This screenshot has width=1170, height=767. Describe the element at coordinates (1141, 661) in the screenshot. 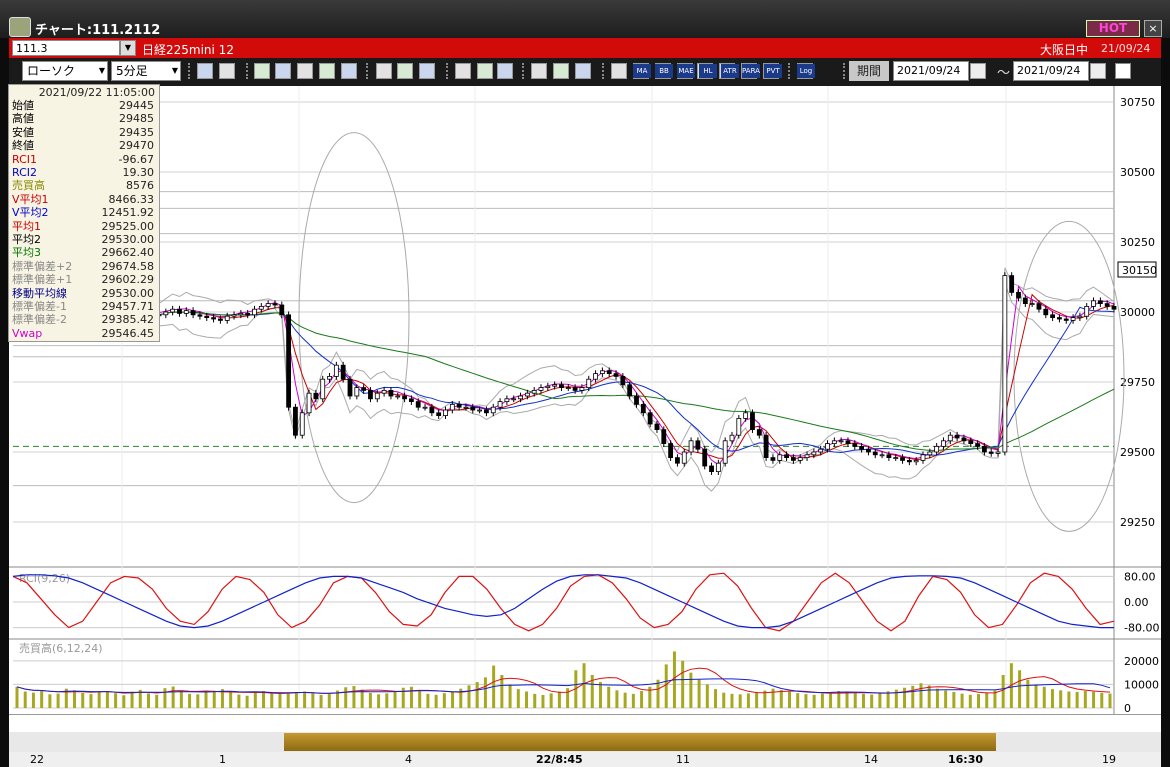

I see `volume-tick-label: 20000` at that location.